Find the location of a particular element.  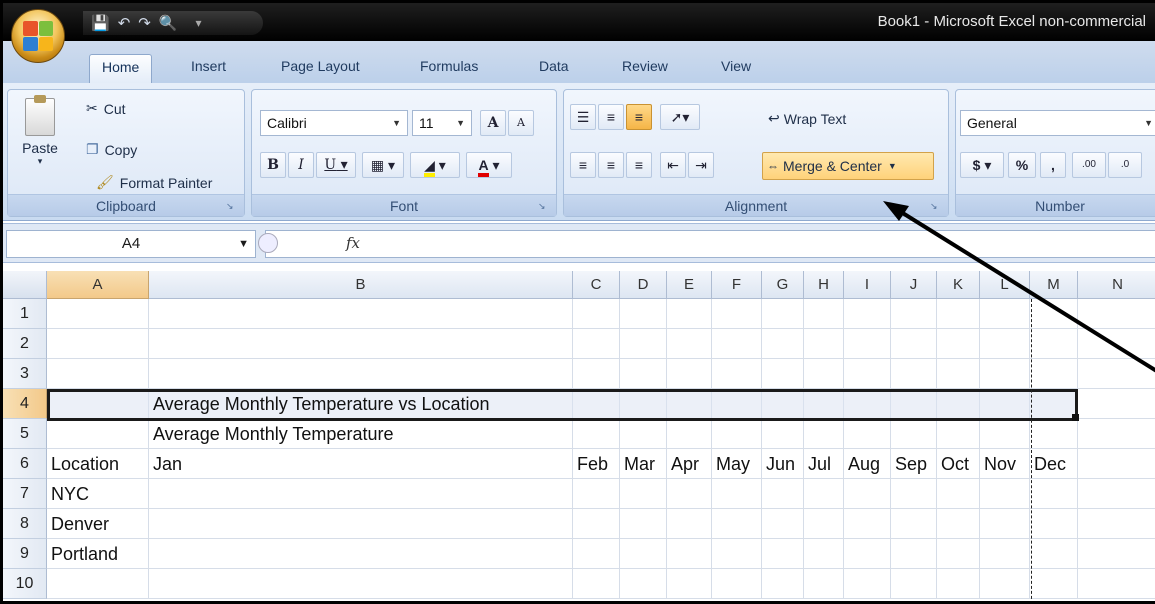

arrow-head is located at coordinates (896, 211).